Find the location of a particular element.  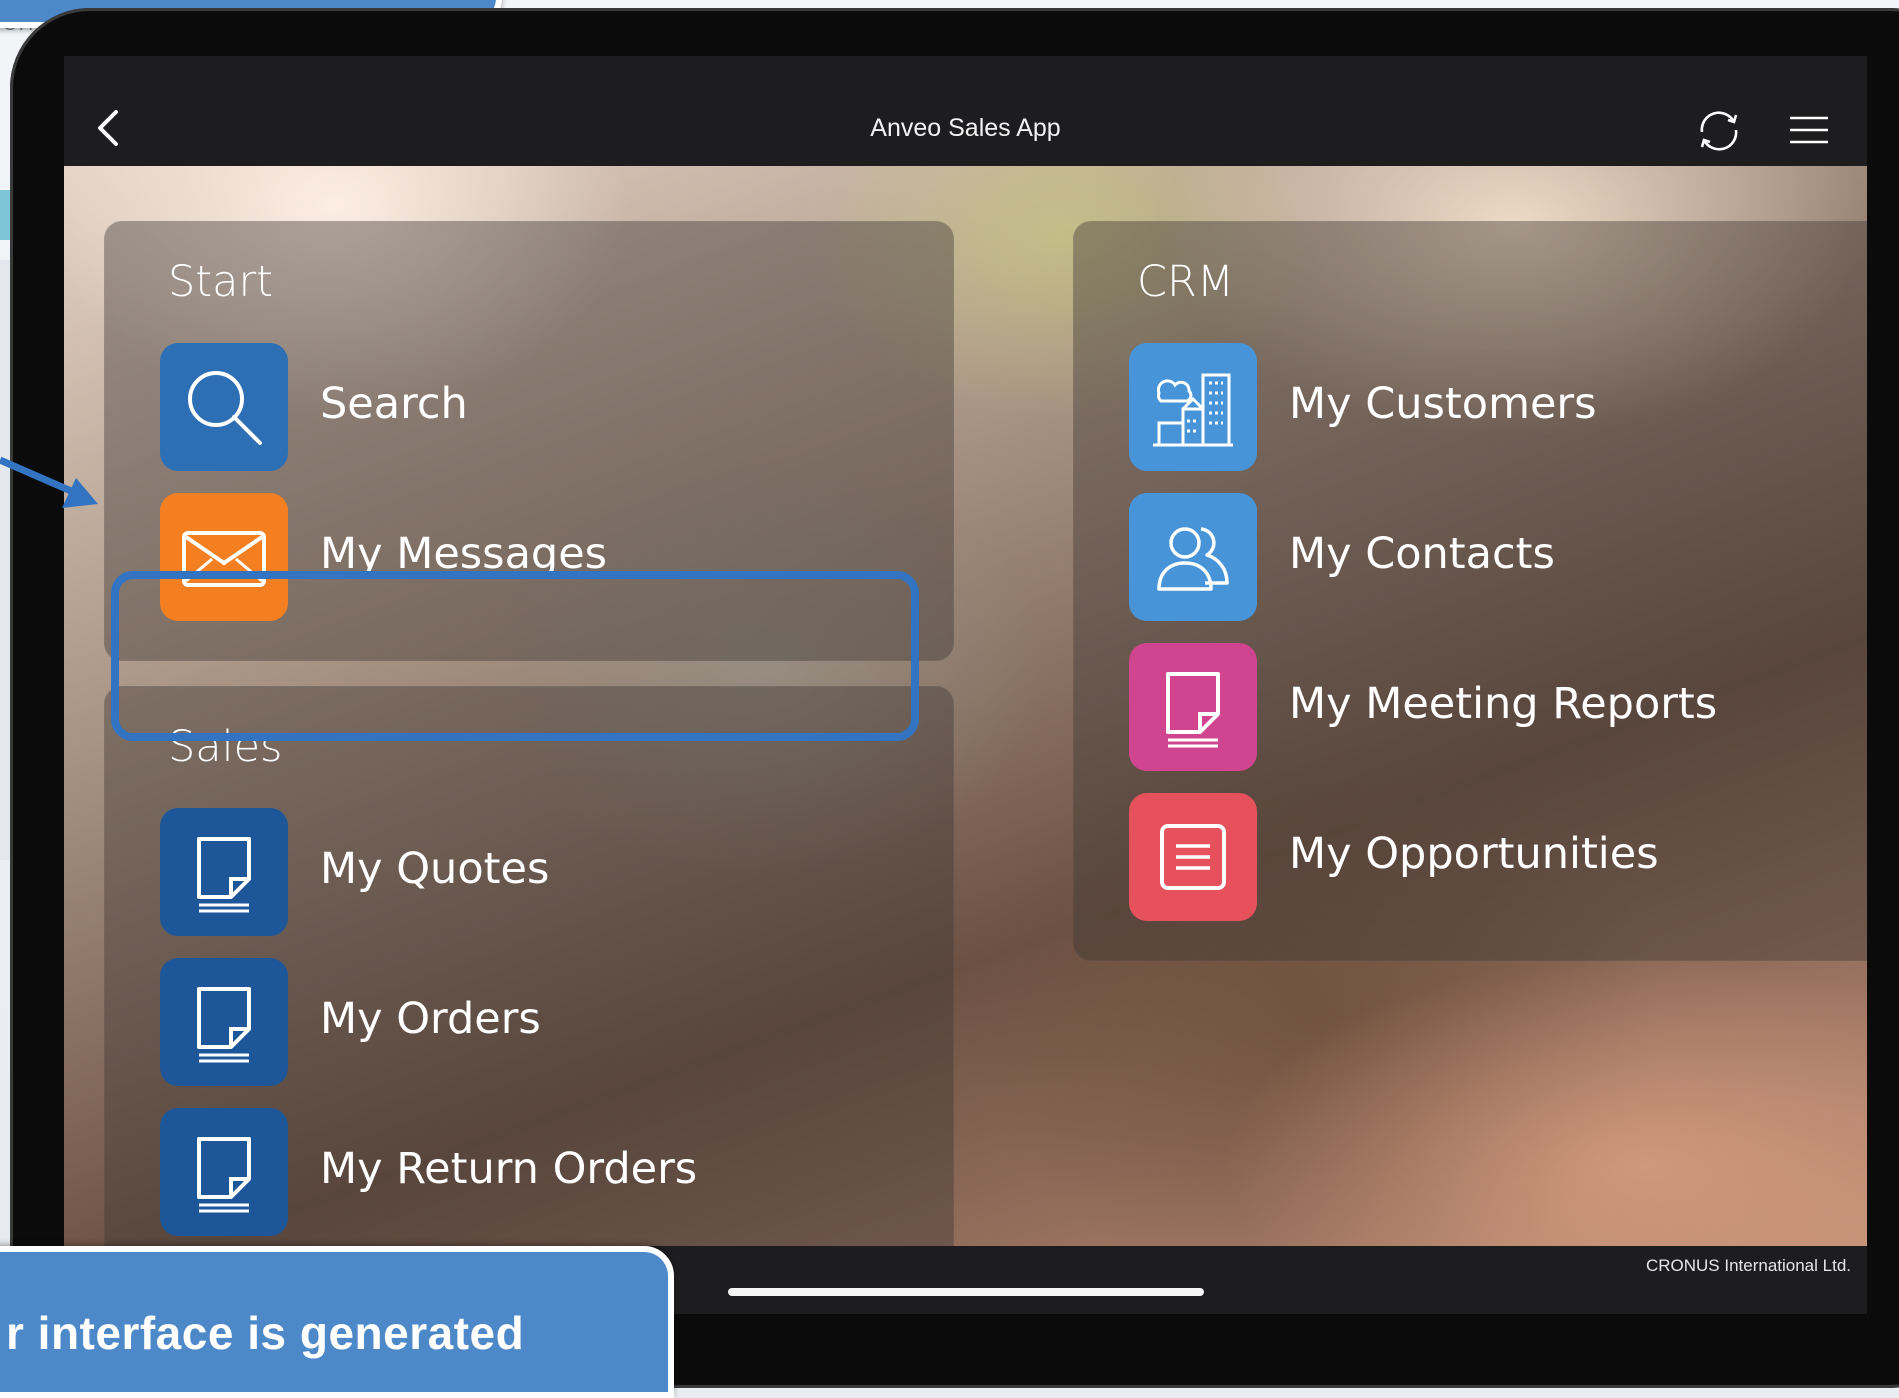

buildings-icon is located at coordinates (1193, 407).